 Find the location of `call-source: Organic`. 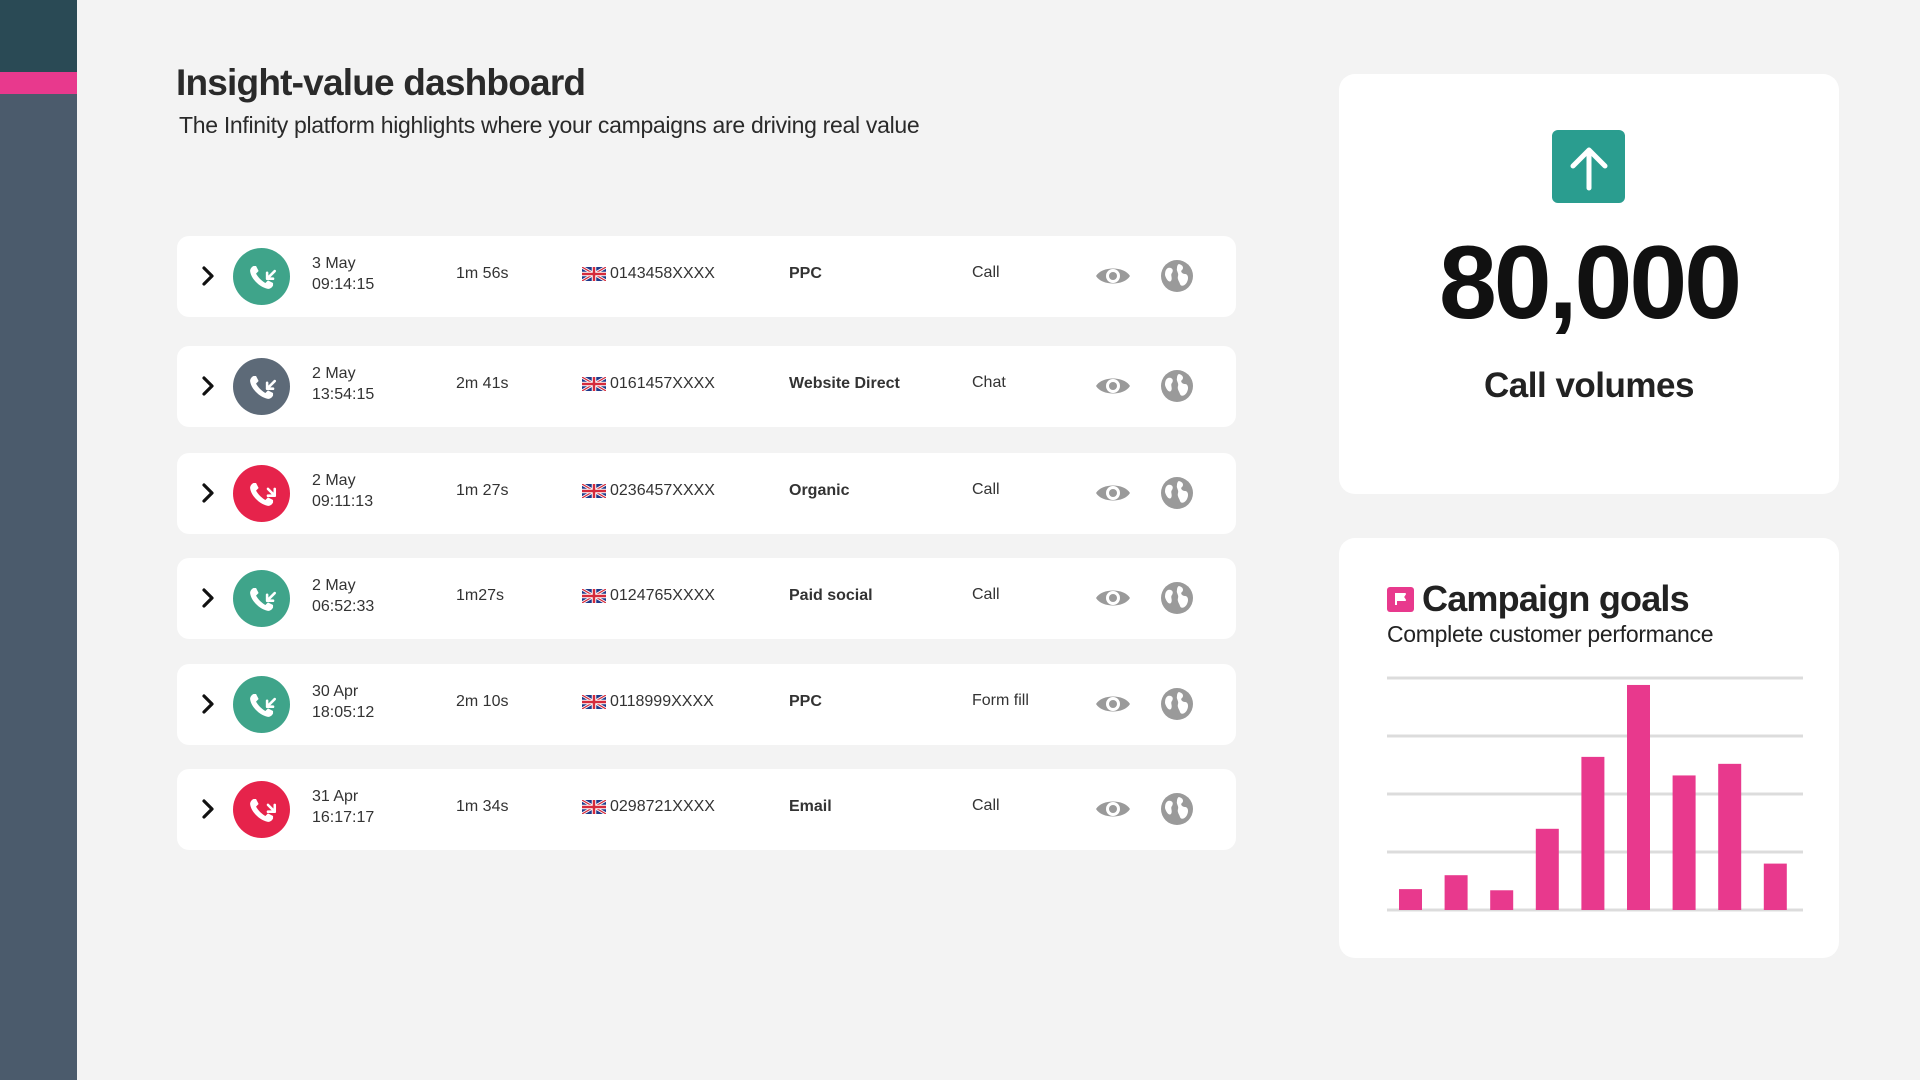

call-source: Organic is located at coordinates (819, 490).